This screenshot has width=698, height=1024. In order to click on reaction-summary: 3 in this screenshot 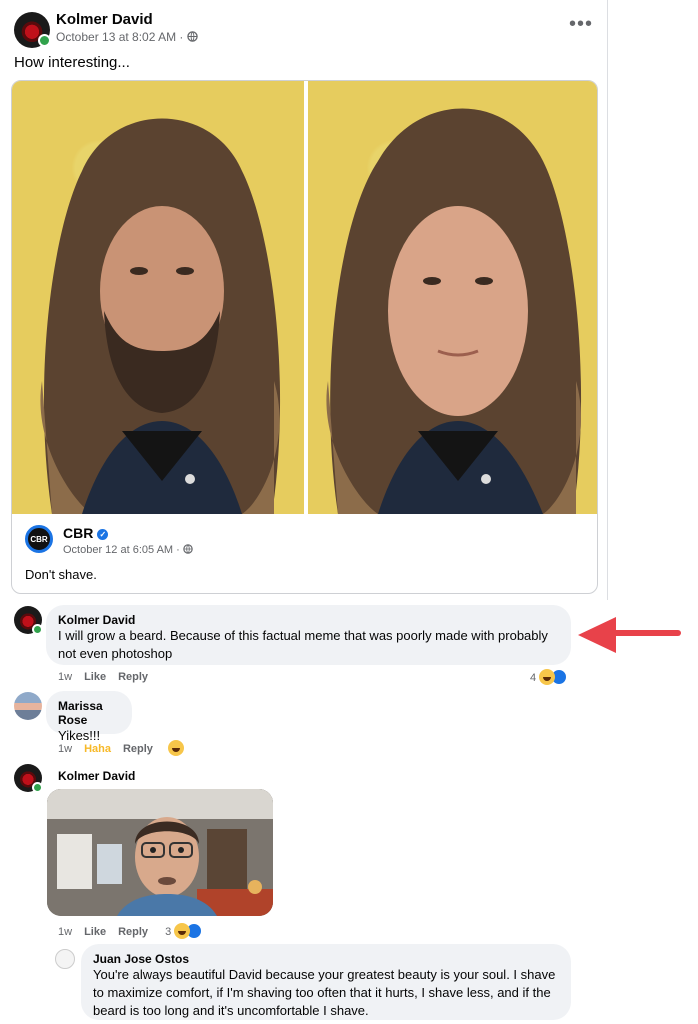, I will do `click(184, 931)`.